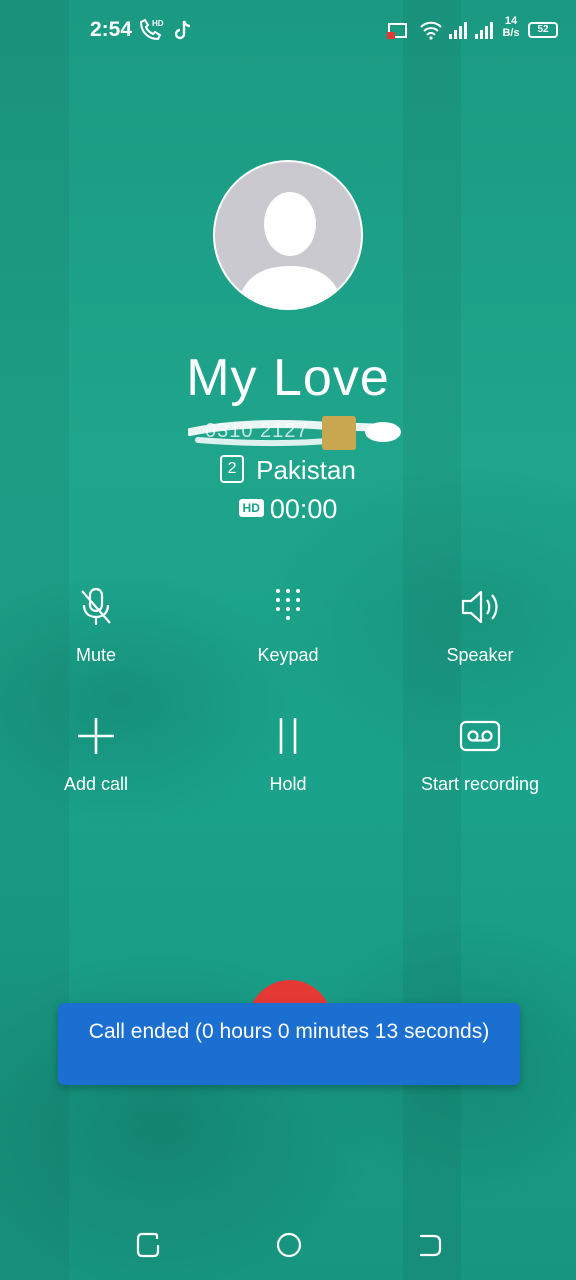  Describe the element at coordinates (511, 27) in the screenshot. I see `network-speed: 14 B/s` at that location.